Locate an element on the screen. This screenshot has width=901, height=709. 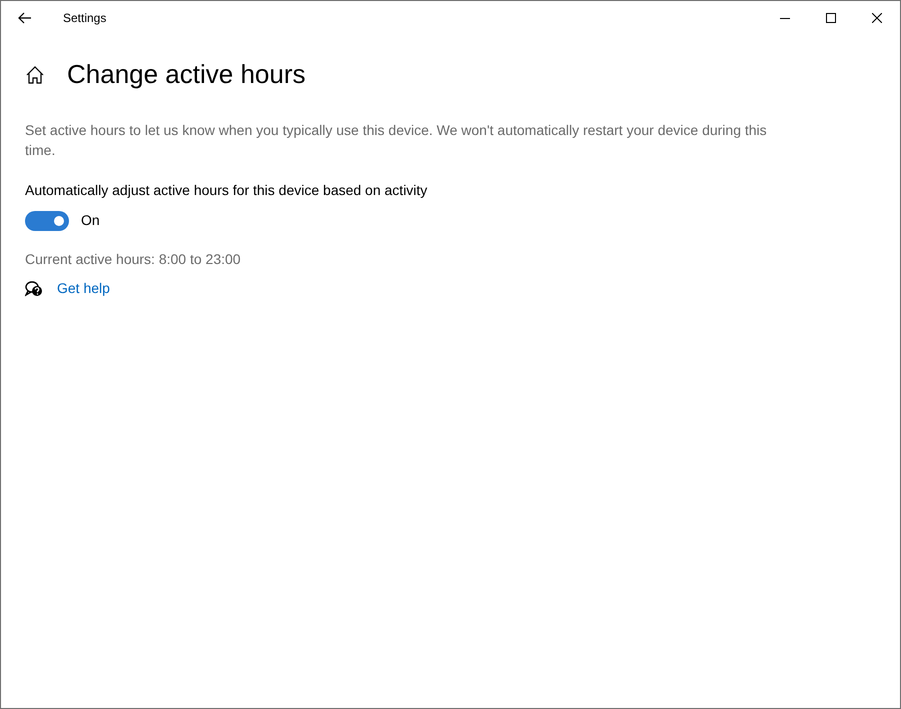
page-title: Change active hours is located at coordinates (186, 74).